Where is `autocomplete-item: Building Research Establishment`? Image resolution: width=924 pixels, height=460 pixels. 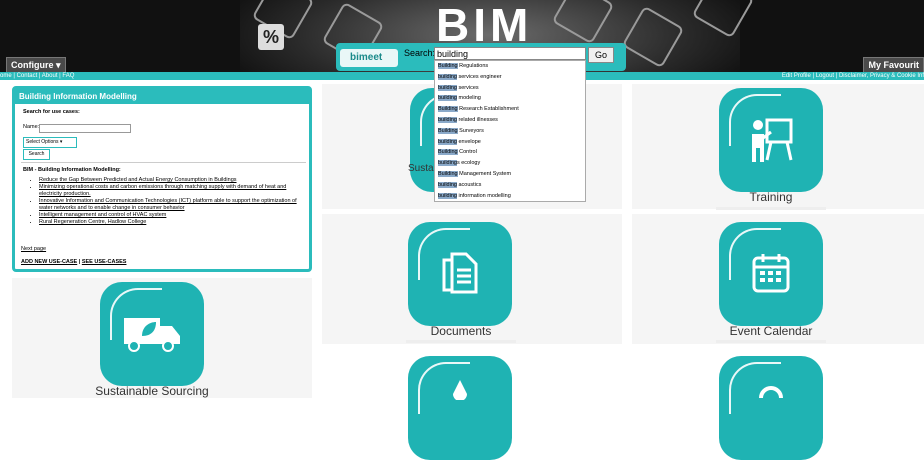
autocomplete-item: Building Research Establishment is located at coordinates (510, 109).